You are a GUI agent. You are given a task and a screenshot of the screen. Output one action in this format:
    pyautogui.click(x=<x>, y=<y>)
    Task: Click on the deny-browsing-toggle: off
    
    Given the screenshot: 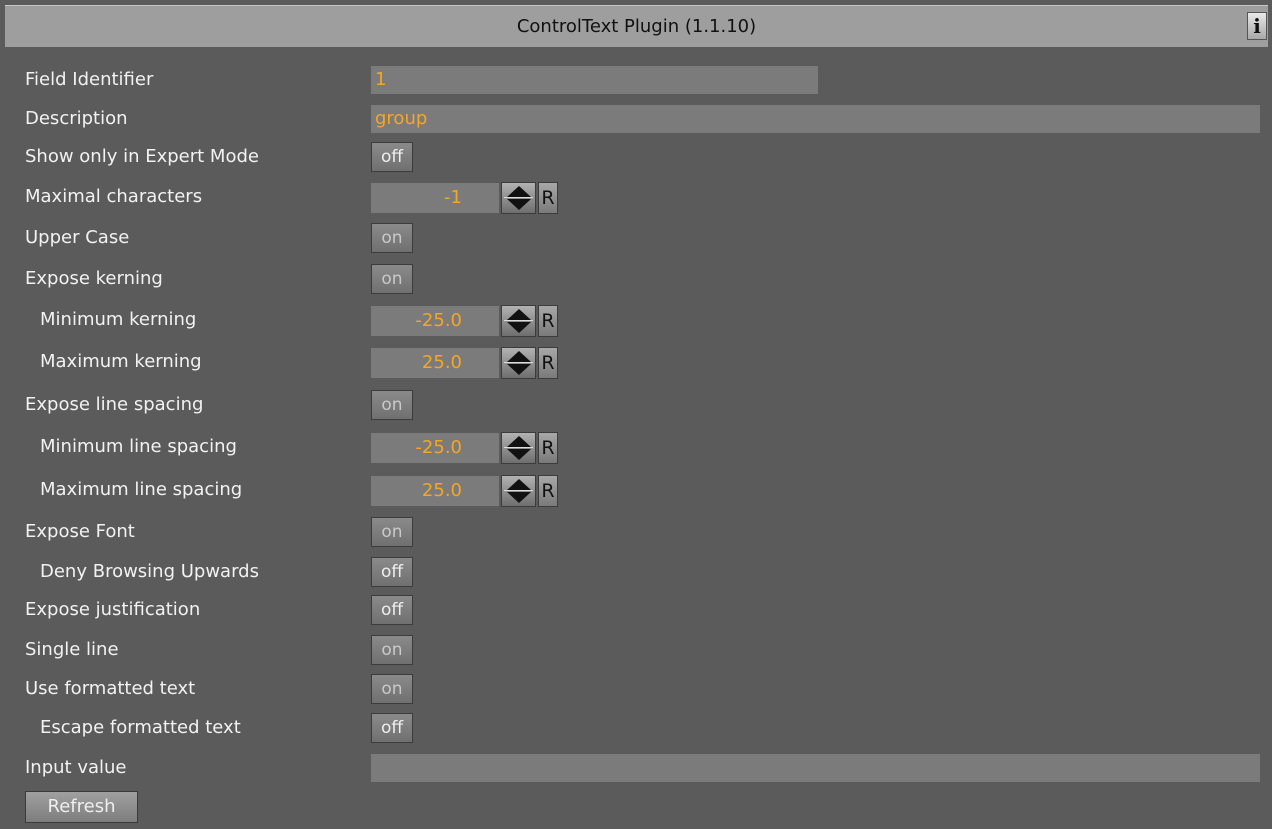 What is the action you would take?
    pyautogui.click(x=392, y=572)
    